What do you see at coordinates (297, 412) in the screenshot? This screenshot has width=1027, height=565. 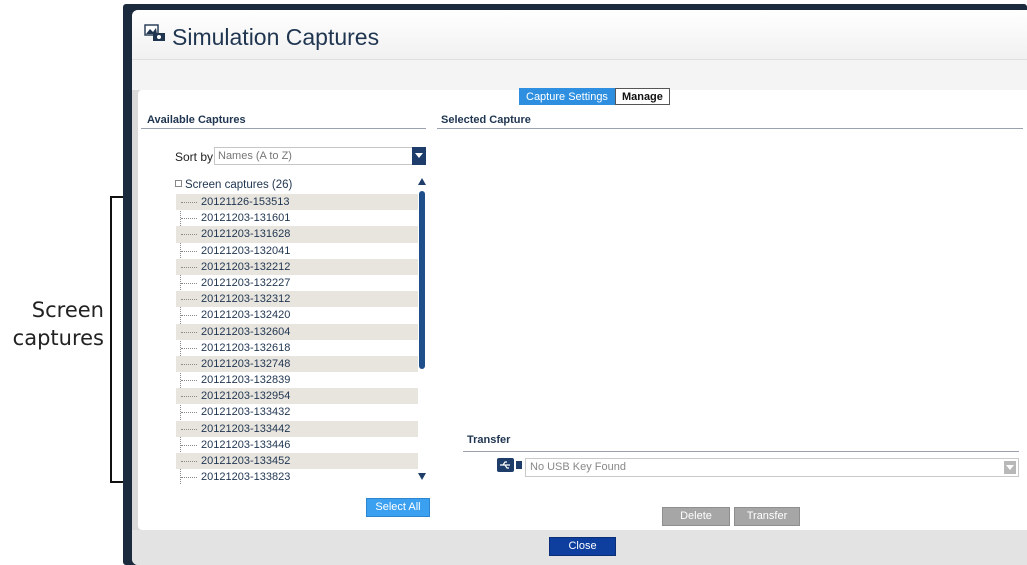 I see `list-item: 20121203-133432` at bounding box center [297, 412].